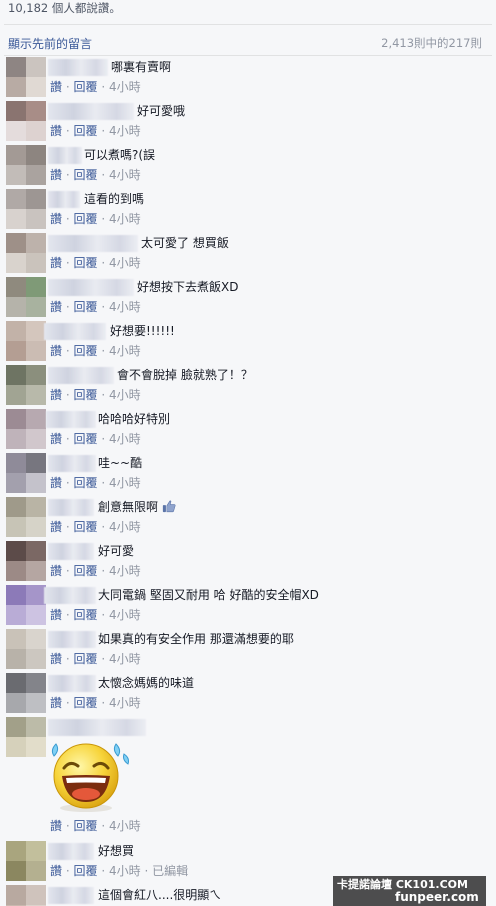 This screenshot has height=906, width=496. What do you see at coordinates (90, 776) in the screenshot?
I see `laughing-tears-emoji-icon` at bounding box center [90, 776].